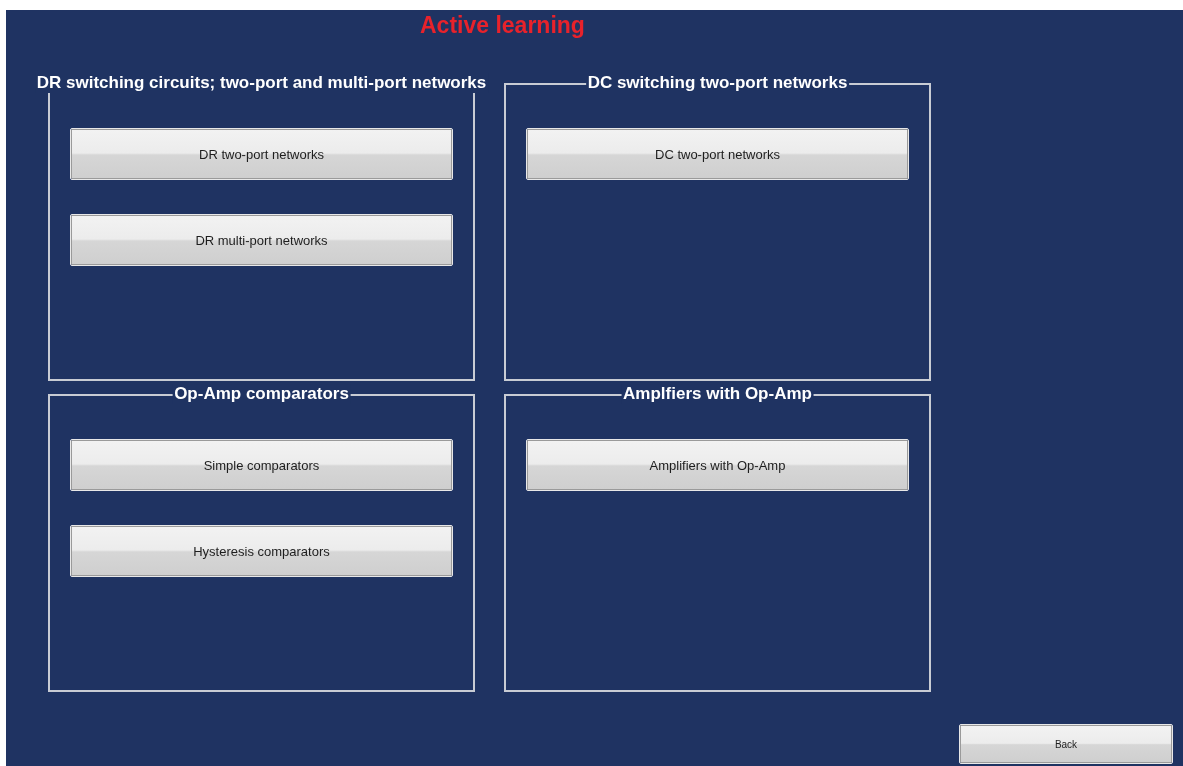 Image resolution: width=1183 pixels, height=766 pixels. What do you see at coordinates (261, 154) in the screenshot?
I see `menu-button: DR two-port networks` at bounding box center [261, 154].